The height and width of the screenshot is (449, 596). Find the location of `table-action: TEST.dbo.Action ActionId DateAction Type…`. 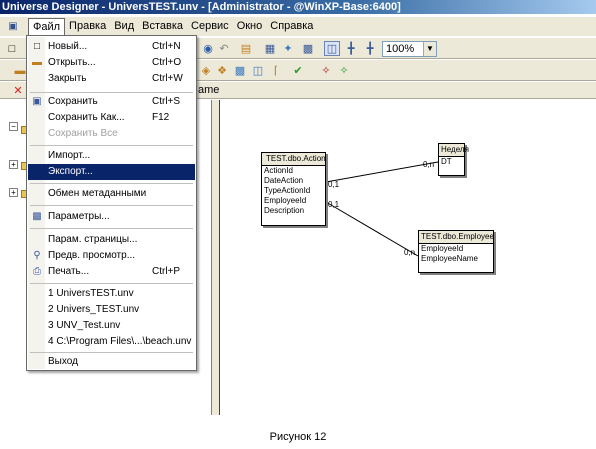

table-action: TEST.dbo.Action ActionId DateAction Type… is located at coordinates (293, 189).